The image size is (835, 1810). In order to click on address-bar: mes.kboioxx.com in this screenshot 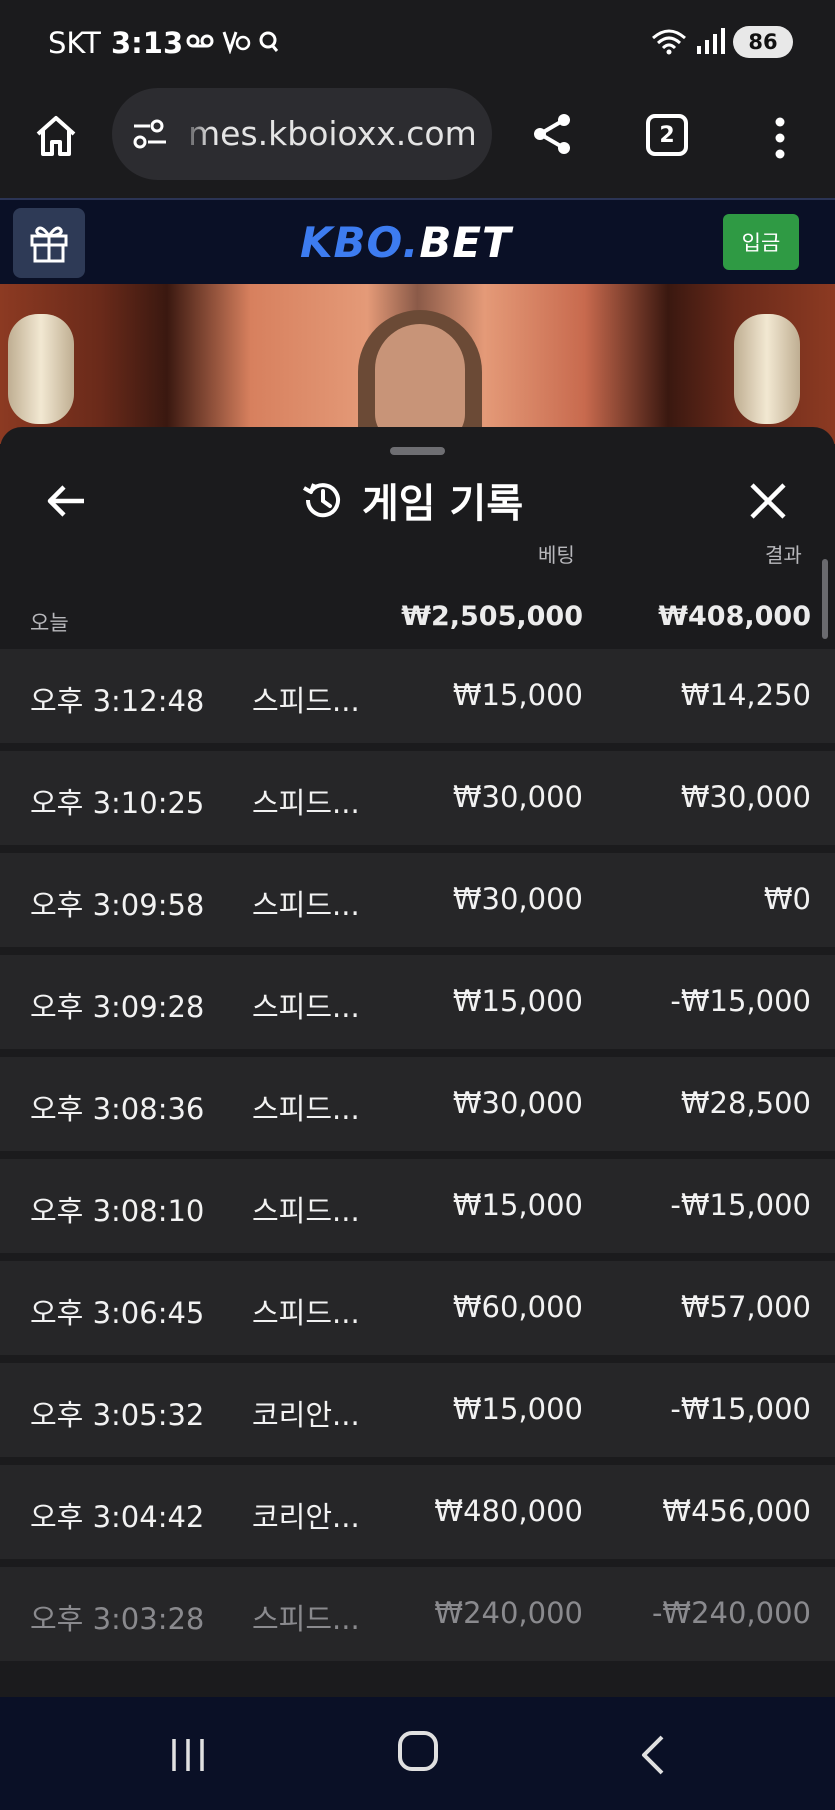, I will do `click(302, 134)`.